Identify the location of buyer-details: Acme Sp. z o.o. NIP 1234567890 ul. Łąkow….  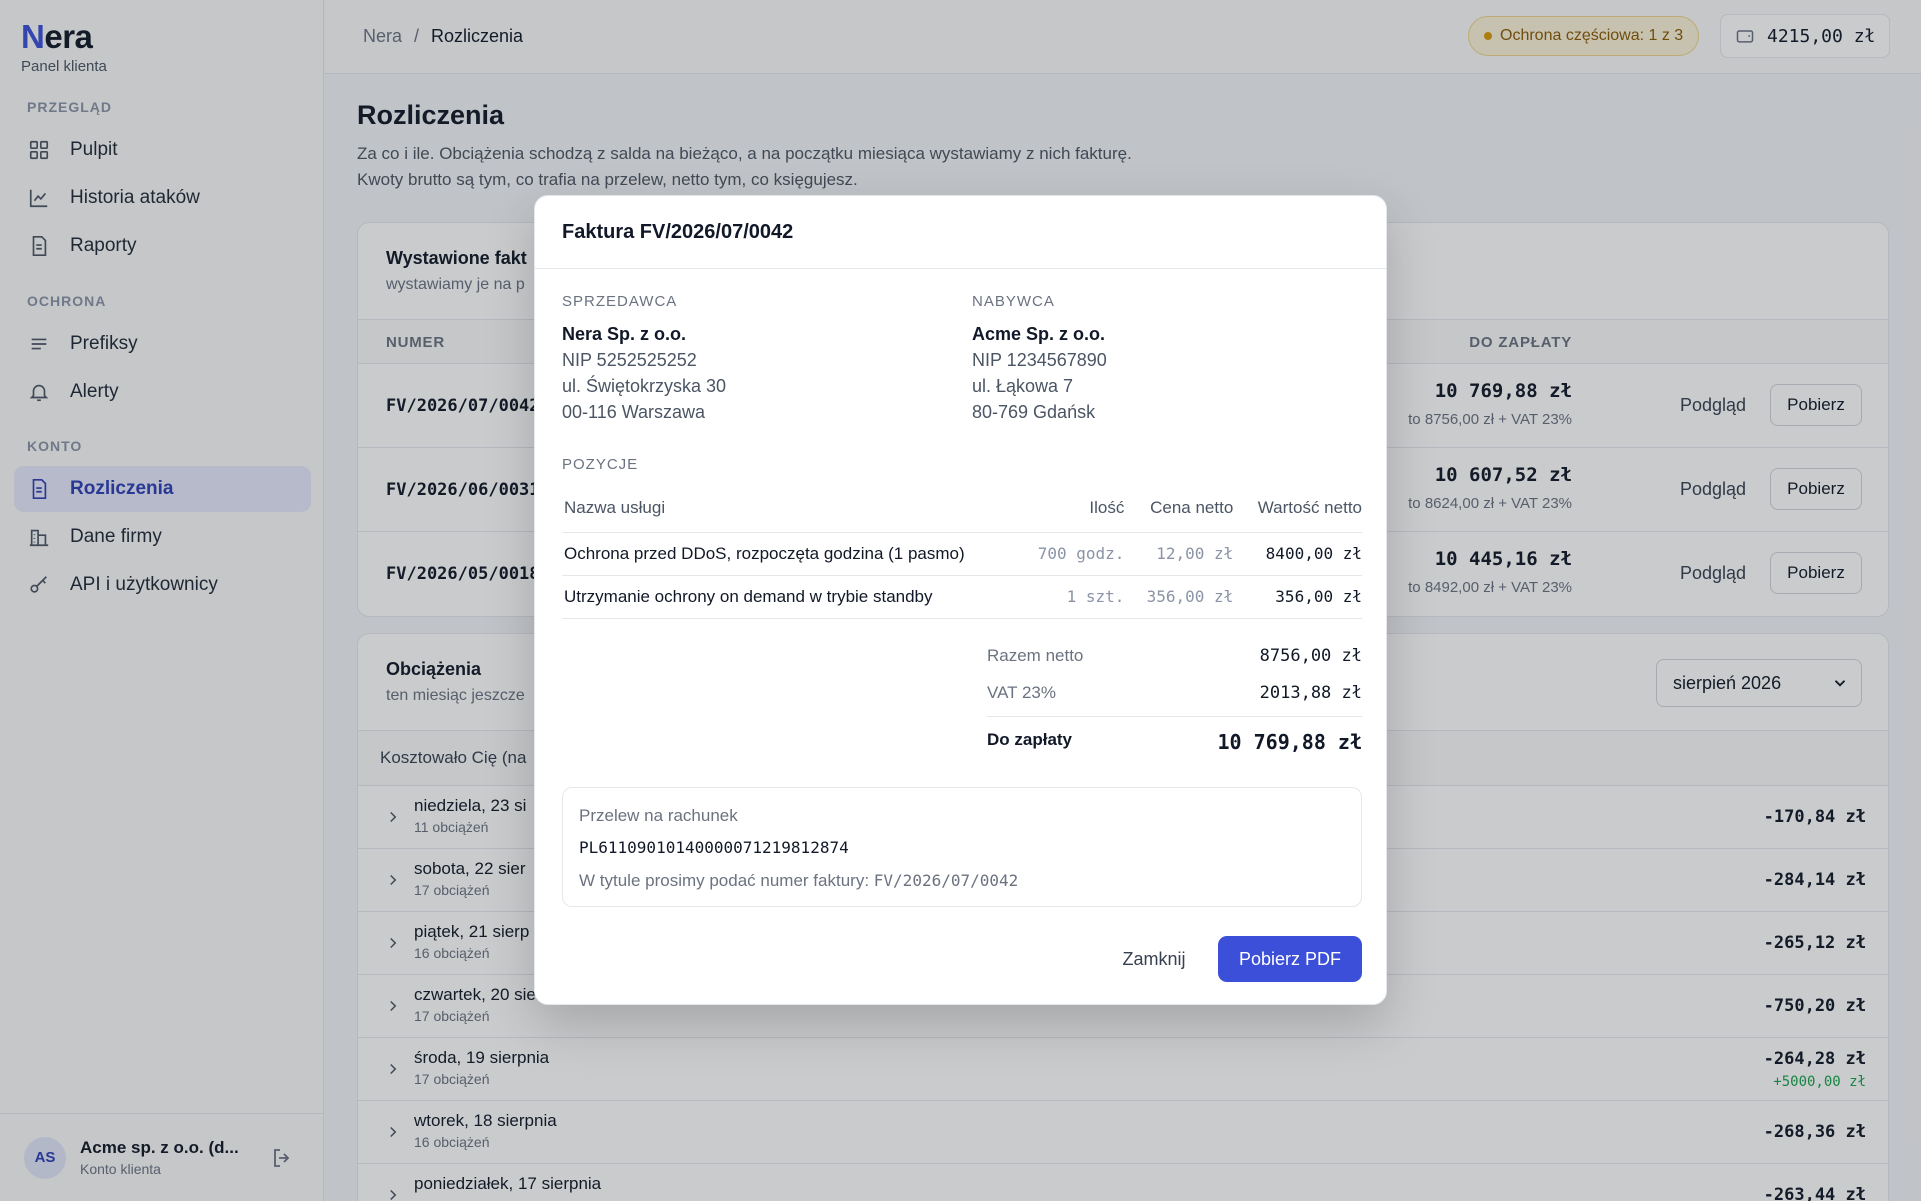
(1039, 373).